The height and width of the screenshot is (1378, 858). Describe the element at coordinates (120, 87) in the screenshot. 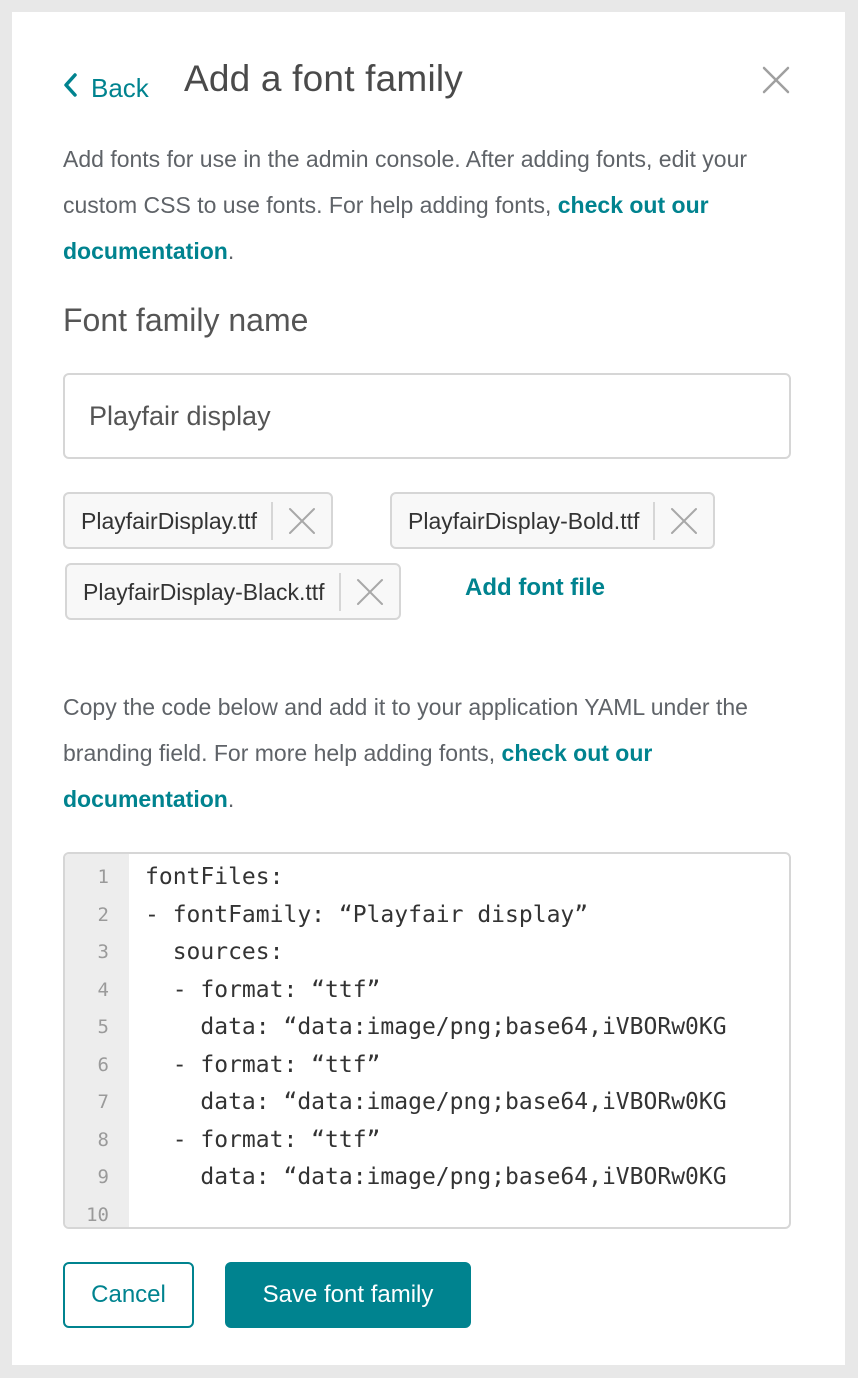

I see `back-label: Back` at that location.